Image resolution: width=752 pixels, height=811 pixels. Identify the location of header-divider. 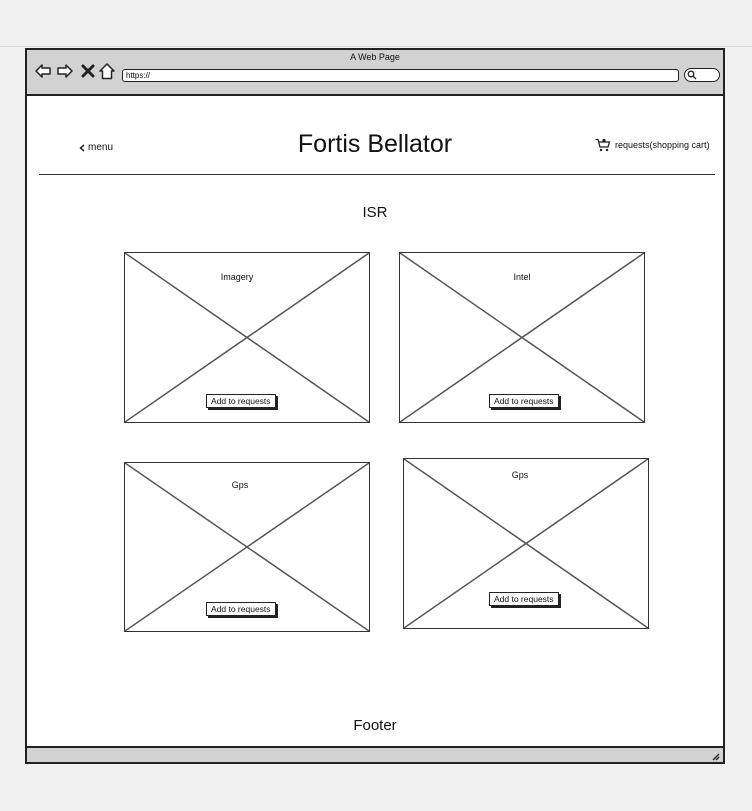
(377, 174).